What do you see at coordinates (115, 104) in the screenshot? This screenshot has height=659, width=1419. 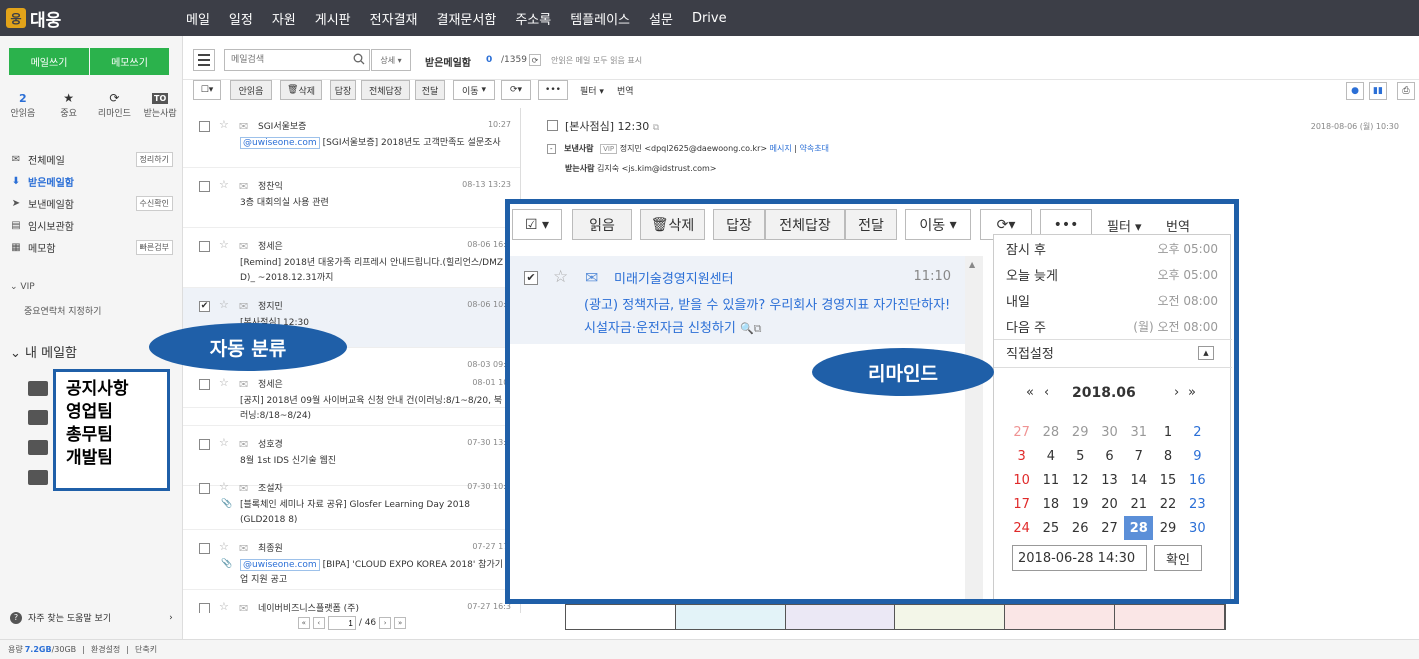 I see `quick-remind: ⟳ 리마인드` at bounding box center [115, 104].